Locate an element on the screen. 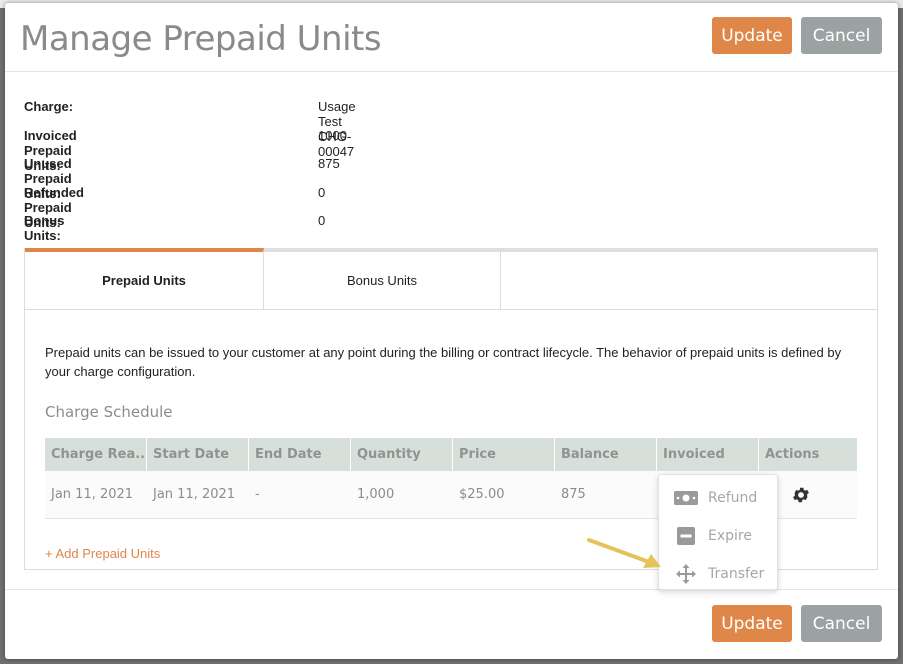  cell-charge-reason: Jan 11, 2021 is located at coordinates (92, 494).